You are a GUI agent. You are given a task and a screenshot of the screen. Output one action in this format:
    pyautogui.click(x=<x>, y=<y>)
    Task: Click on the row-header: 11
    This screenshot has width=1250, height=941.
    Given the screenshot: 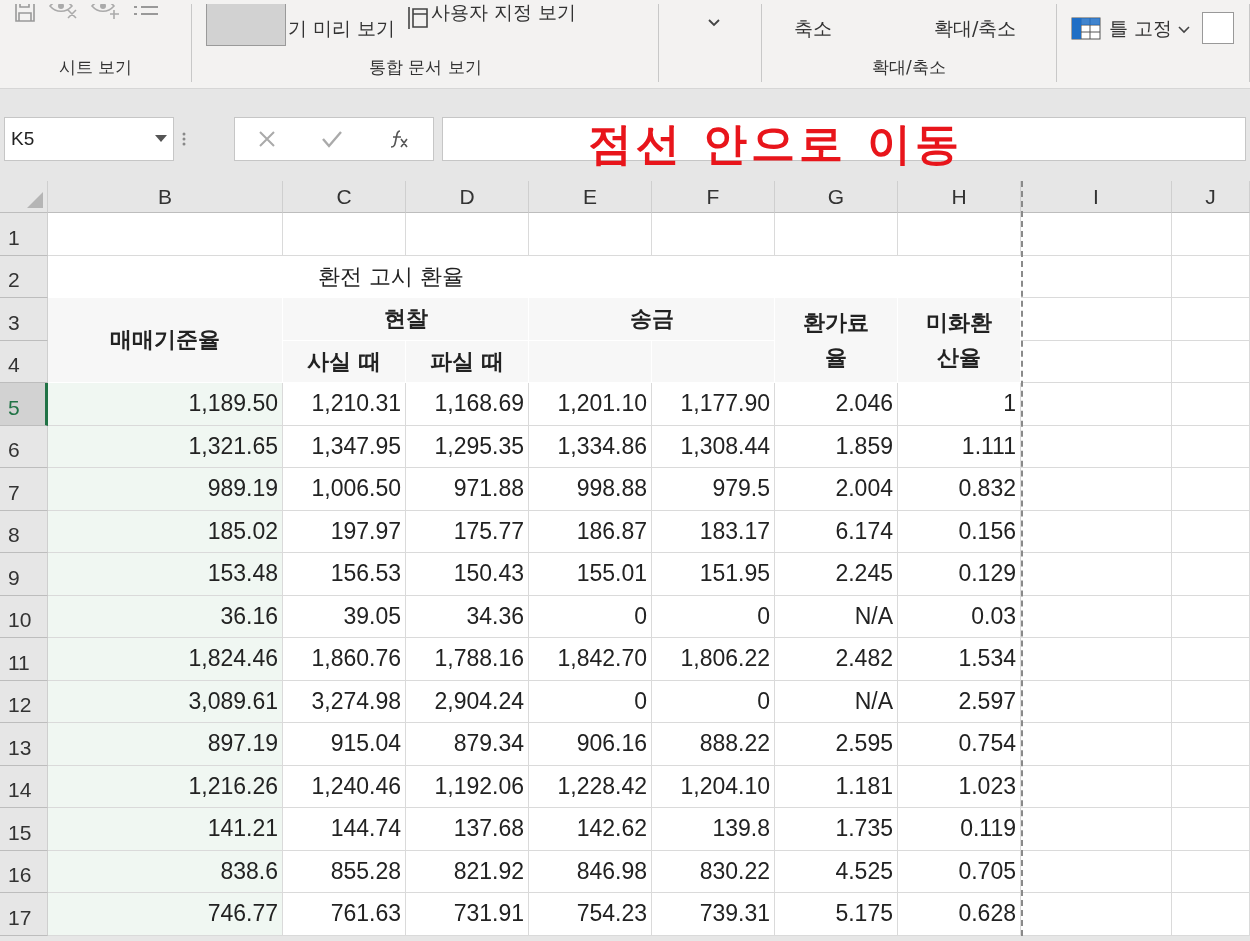 What is the action you would take?
    pyautogui.click(x=24, y=659)
    